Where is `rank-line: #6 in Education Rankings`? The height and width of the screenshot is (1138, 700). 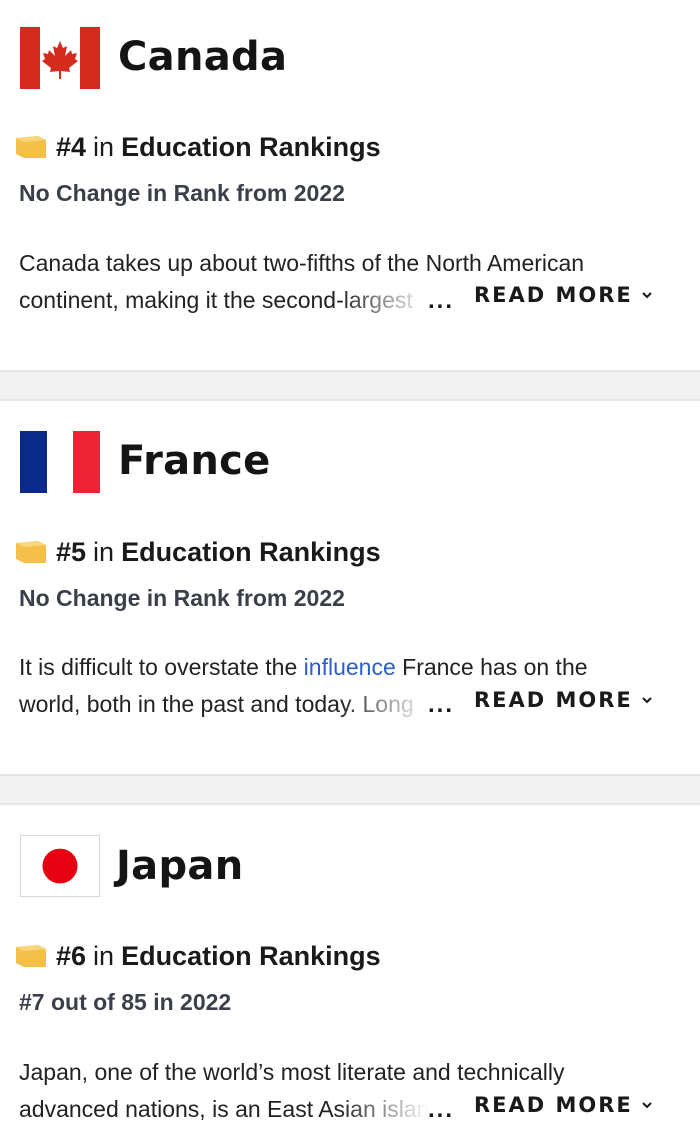
rank-line: #6 in Education Rankings is located at coordinates (197, 956).